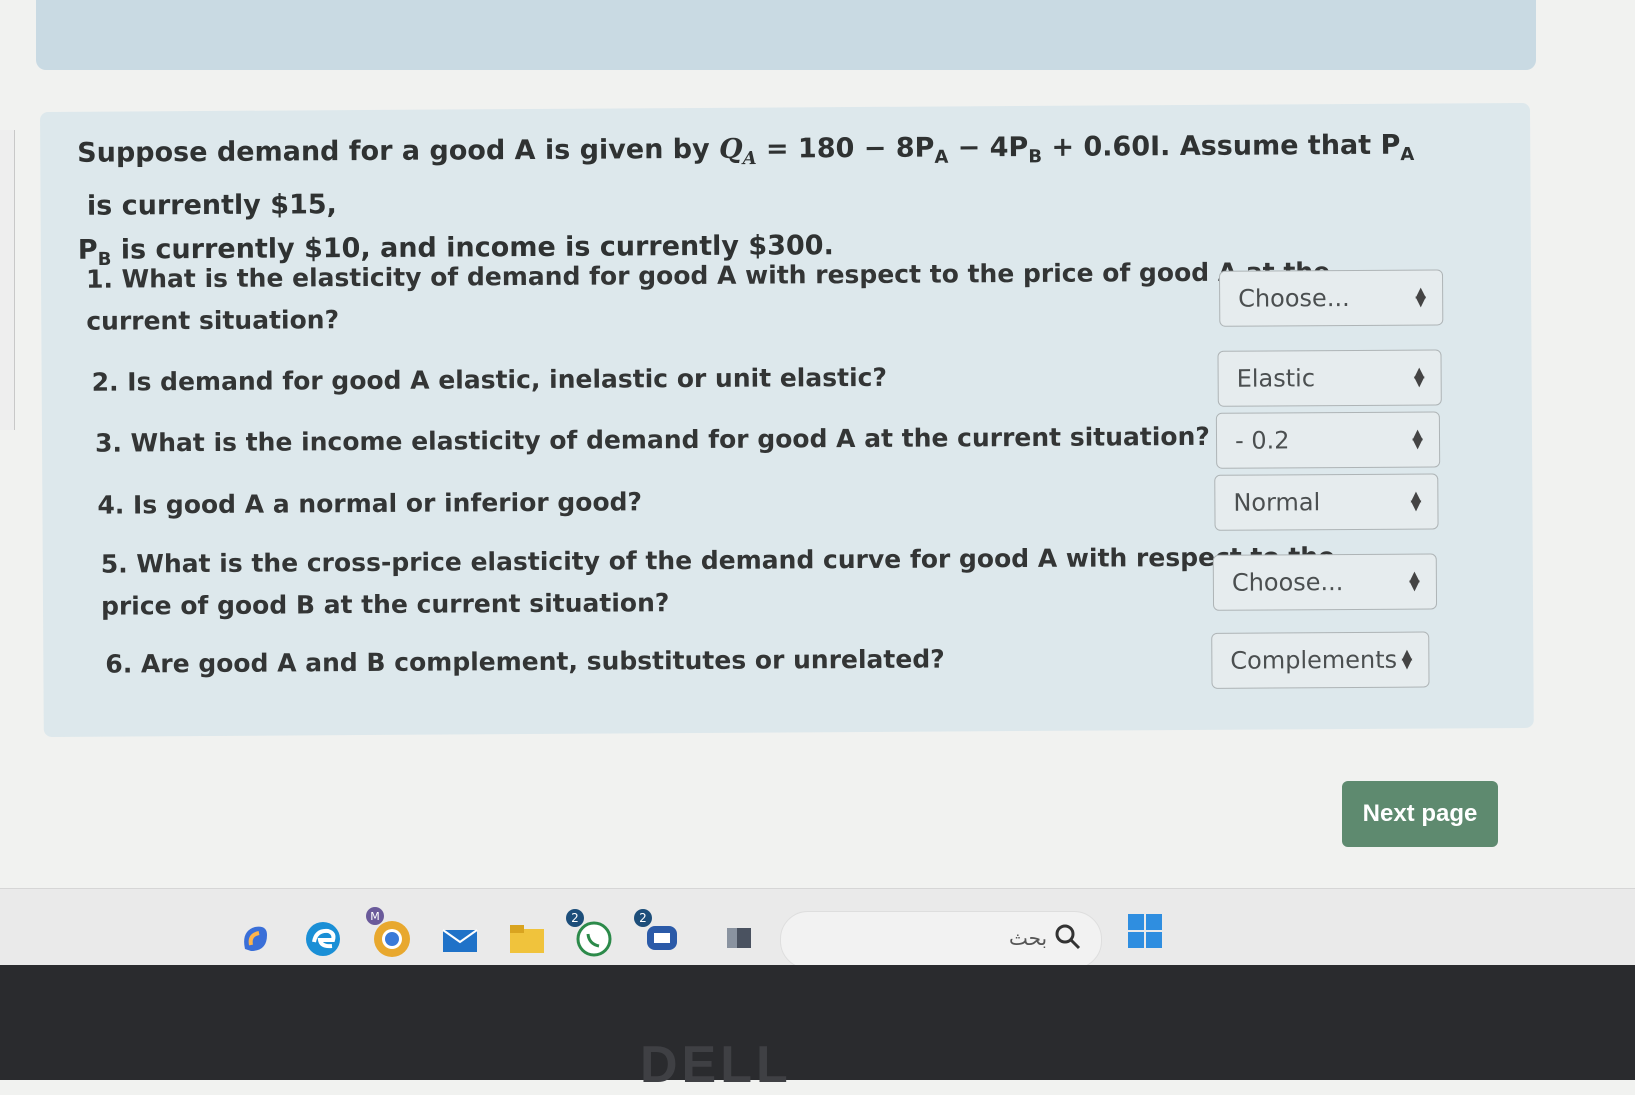 Image resolution: width=1635 pixels, height=1095 pixels. What do you see at coordinates (1028, 938) in the screenshot?
I see `search-label: بحث` at bounding box center [1028, 938].